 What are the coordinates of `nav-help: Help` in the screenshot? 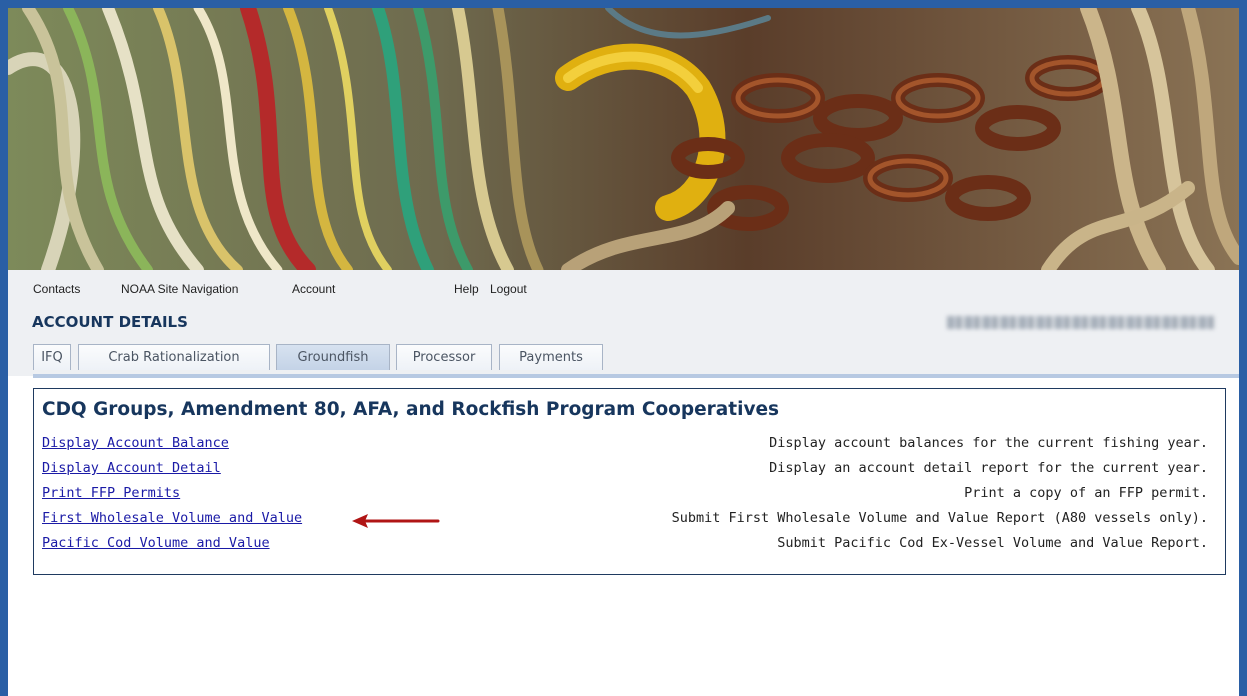 It's located at (466, 289).